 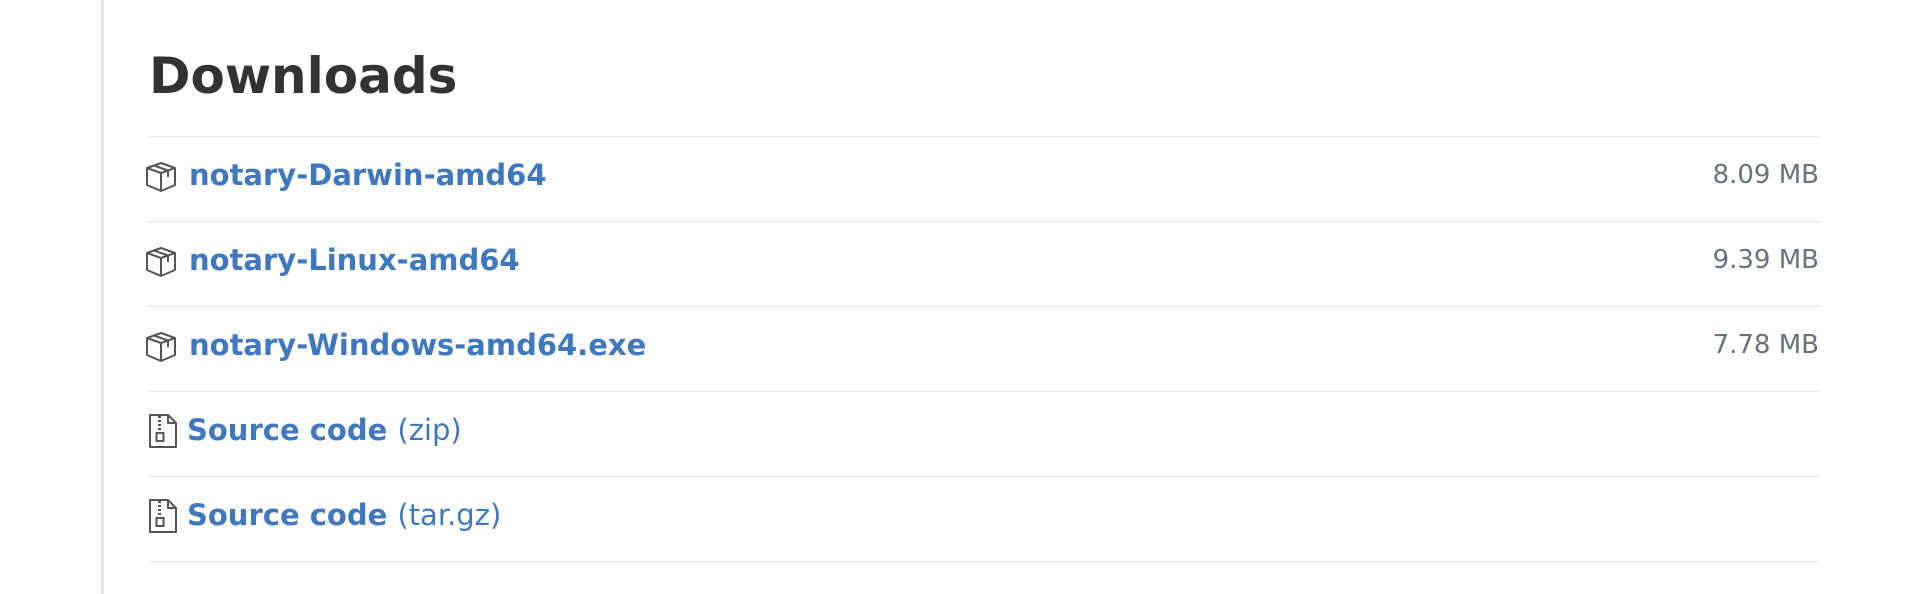 I want to click on asset-link-windows: notary-Windows-amd64.exe, so click(x=417, y=345).